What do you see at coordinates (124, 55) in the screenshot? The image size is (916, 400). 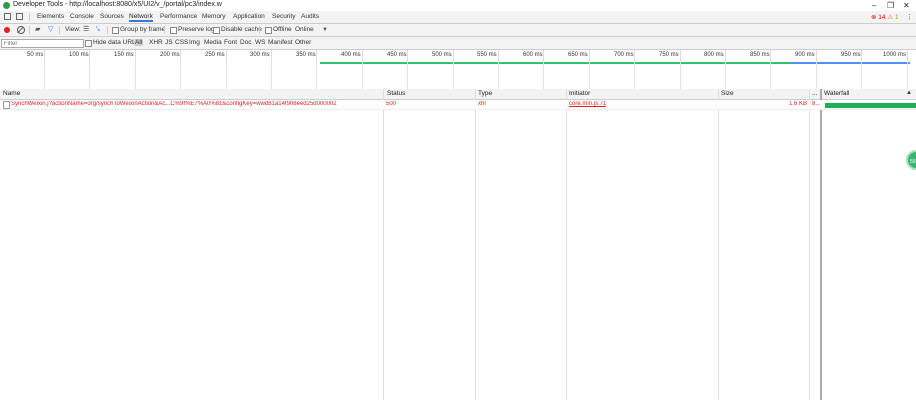 I see `timeline-tick-label: 150 ms` at bounding box center [124, 55].